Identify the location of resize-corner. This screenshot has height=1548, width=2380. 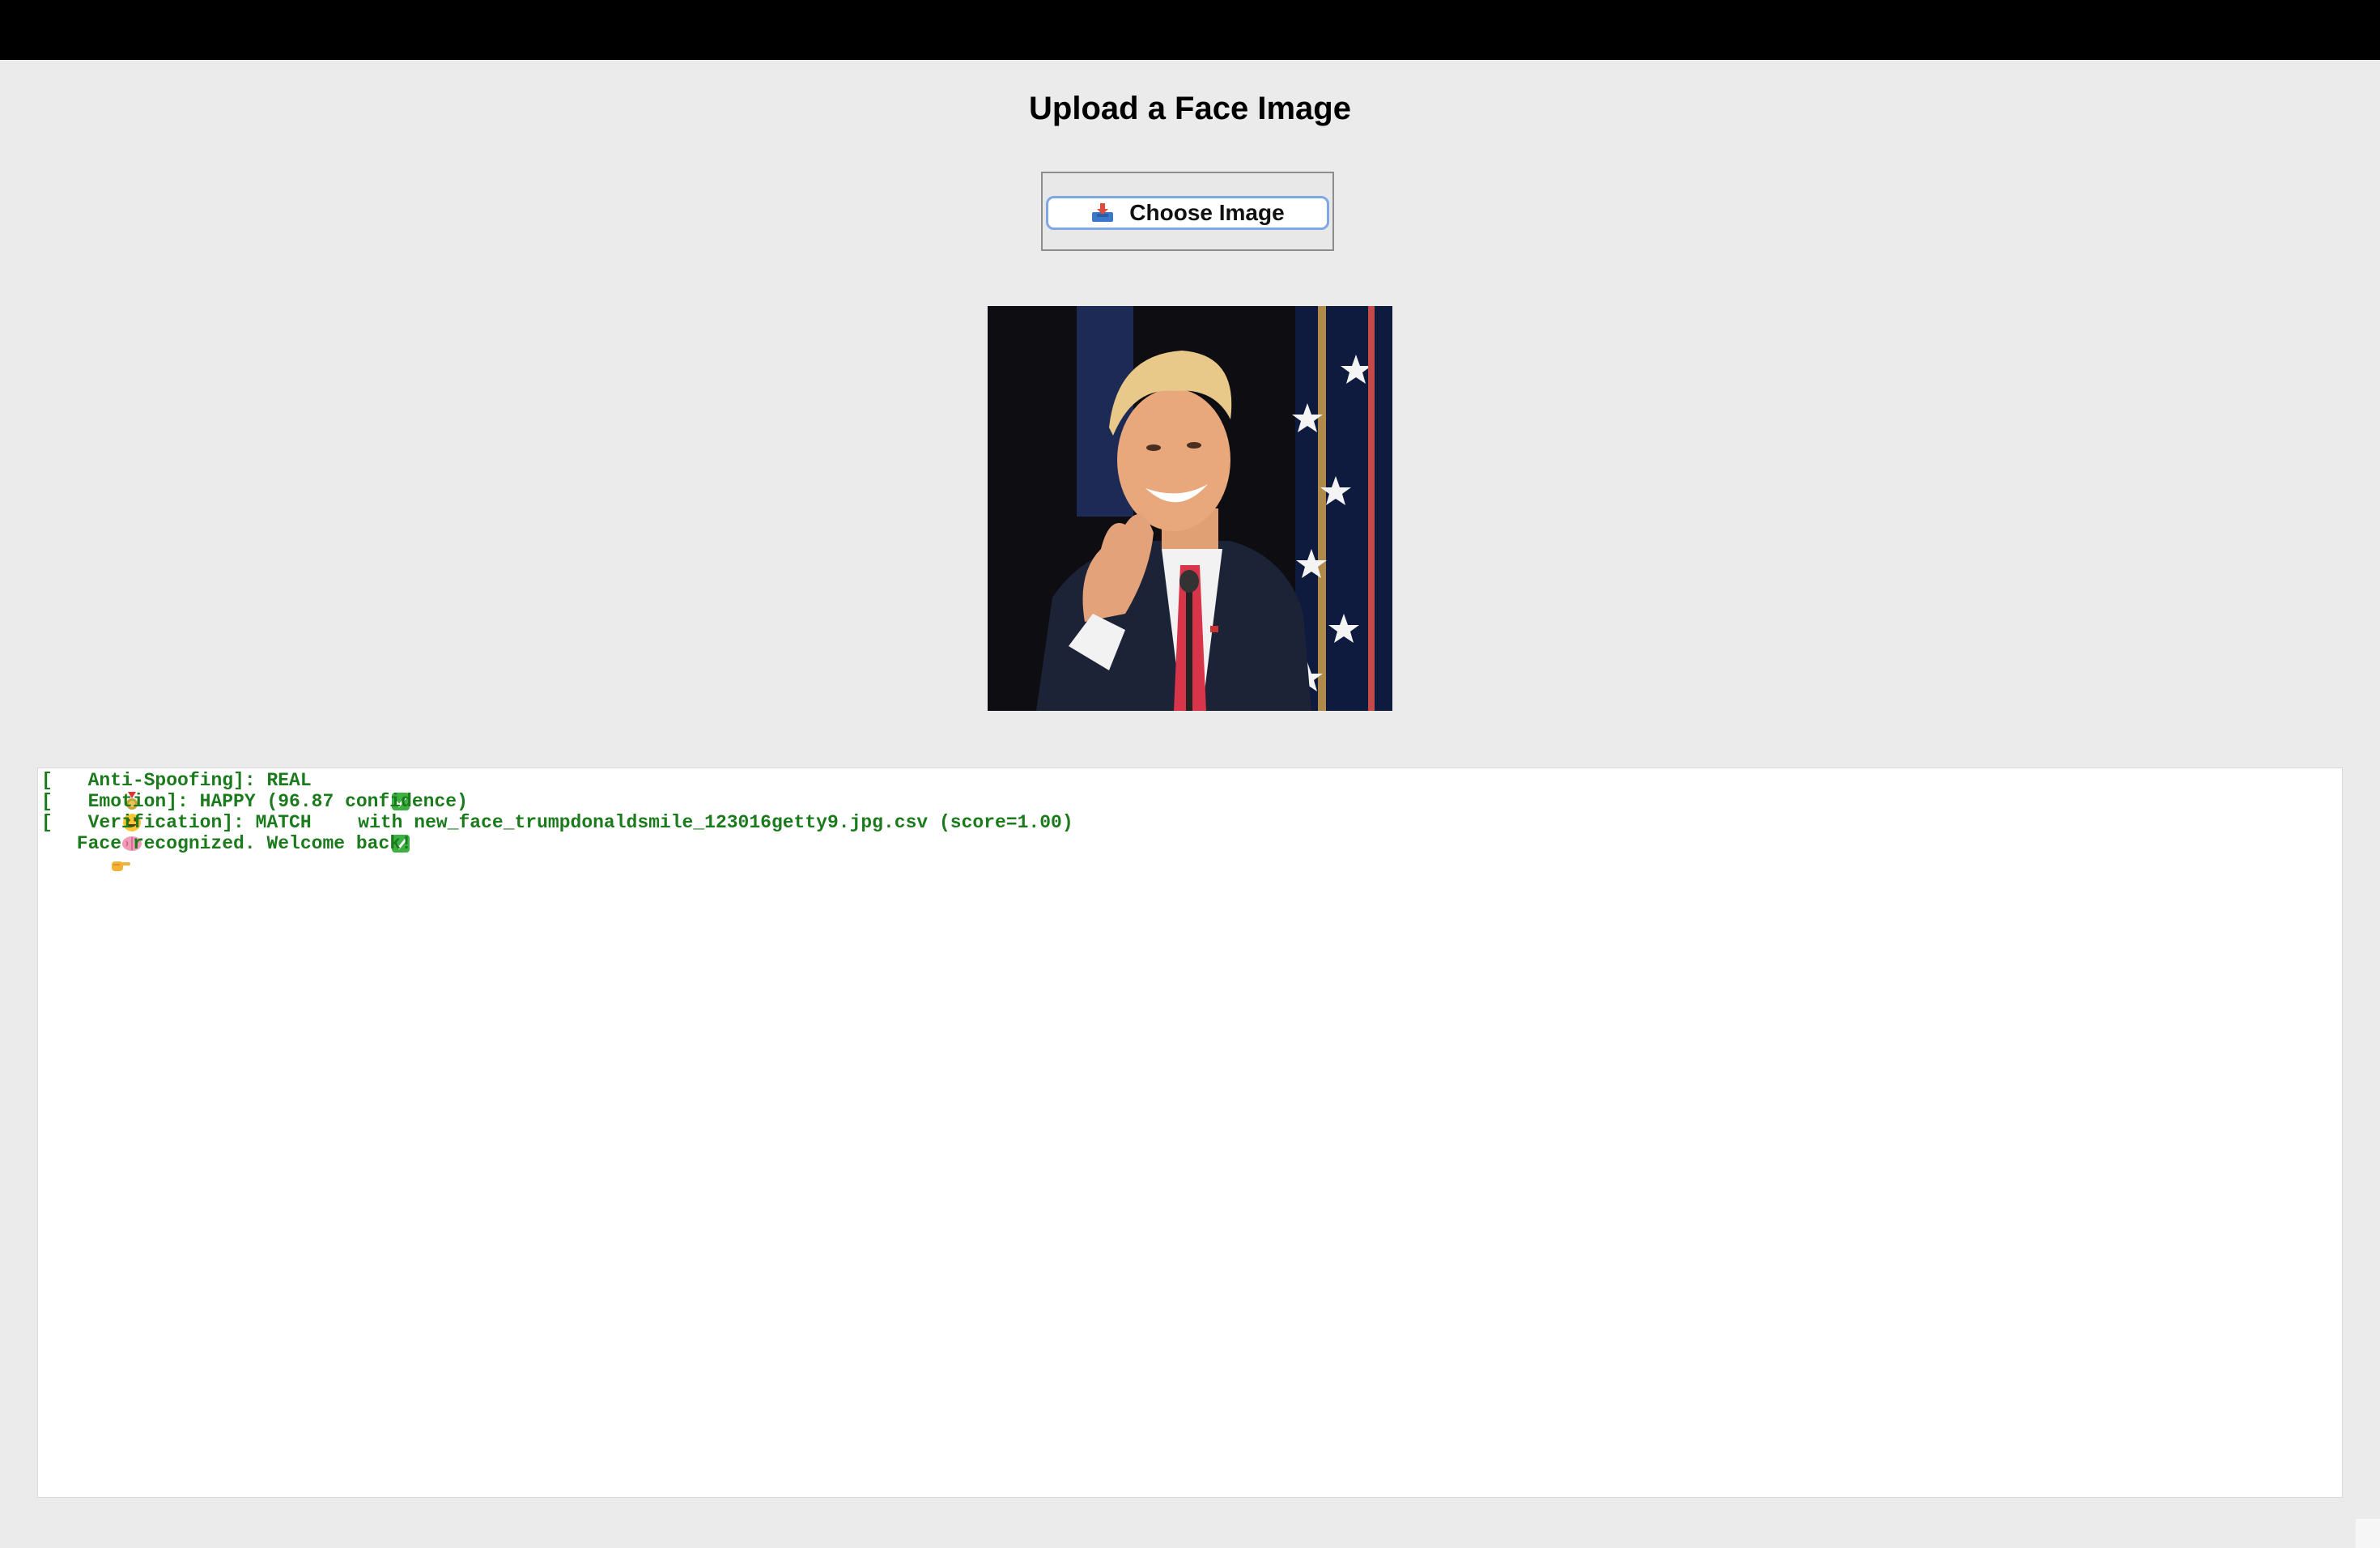
(2368, 1533).